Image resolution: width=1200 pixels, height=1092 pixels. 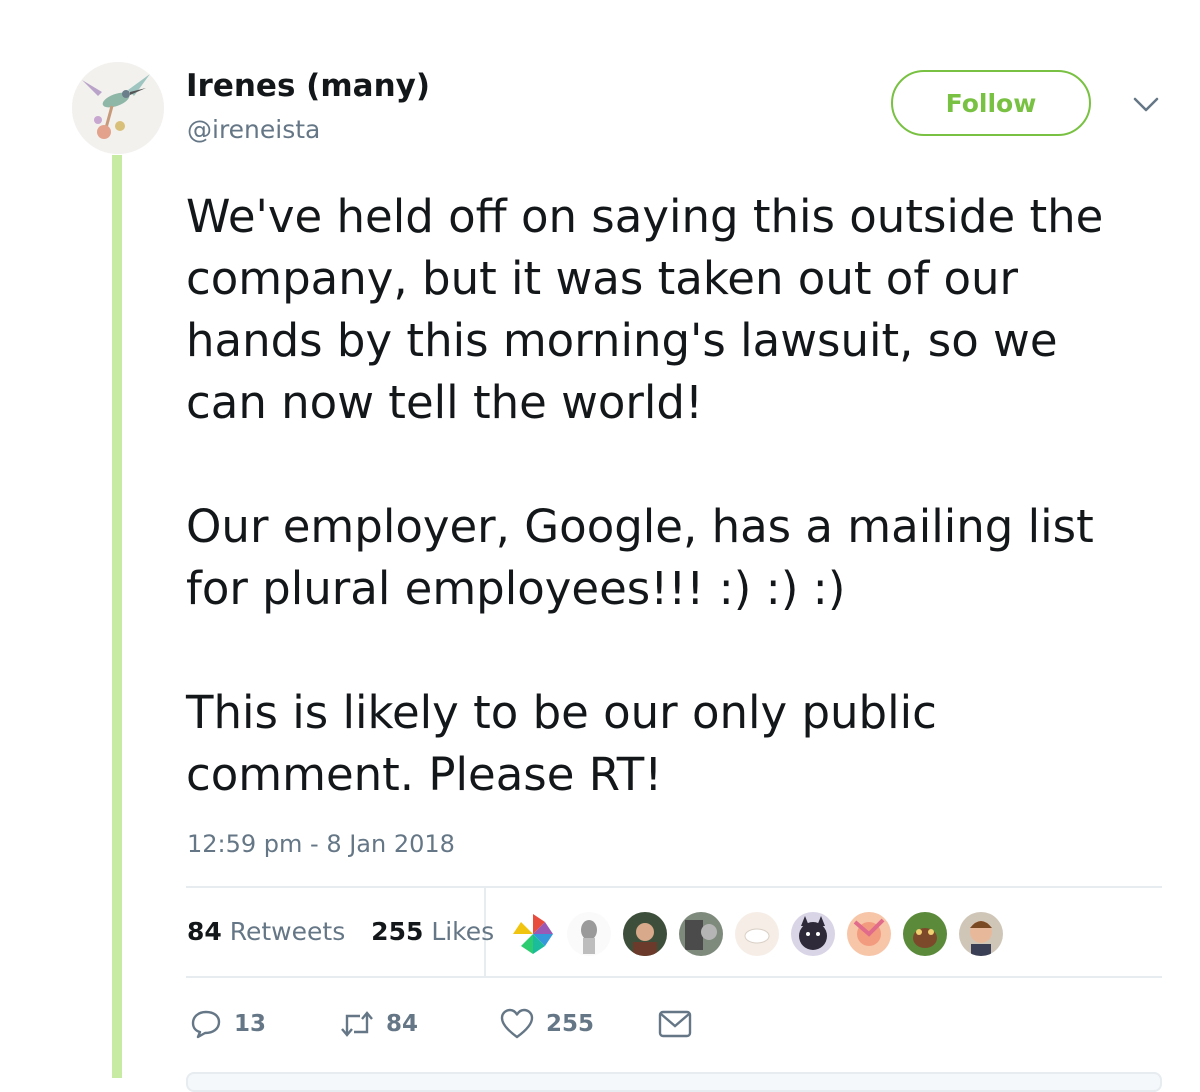 What do you see at coordinates (308, 86) in the screenshot?
I see `display-name: Irenes (many)` at bounding box center [308, 86].